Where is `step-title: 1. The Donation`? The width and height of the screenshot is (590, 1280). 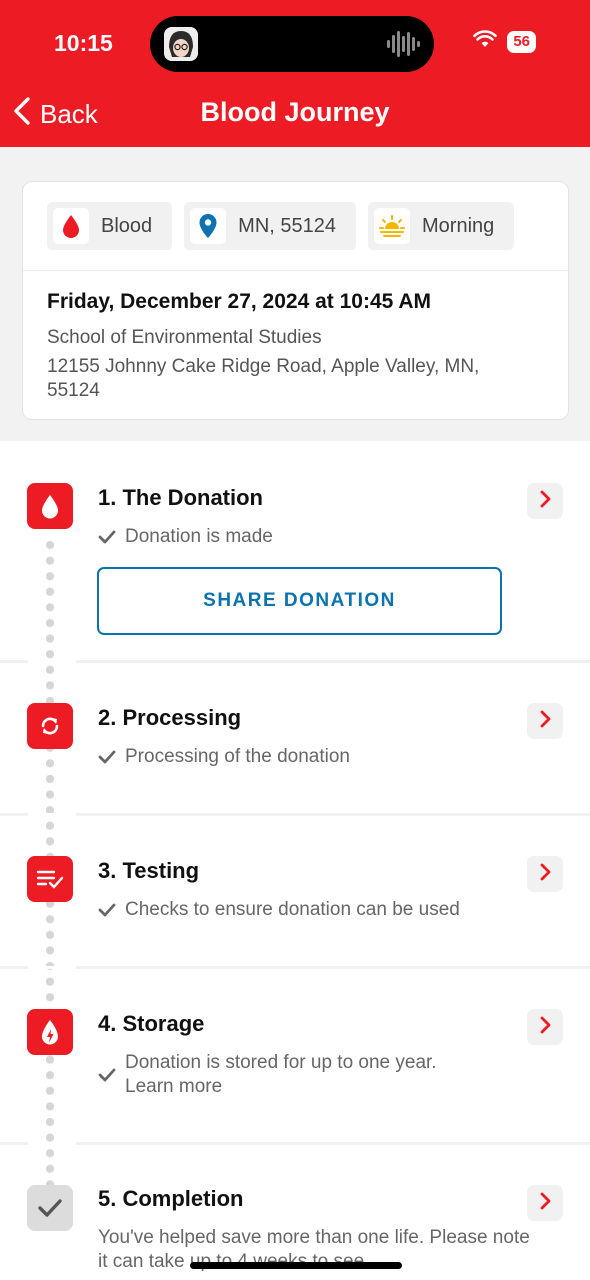
step-title: 1. The Donation is located at coordinates (180, 497).